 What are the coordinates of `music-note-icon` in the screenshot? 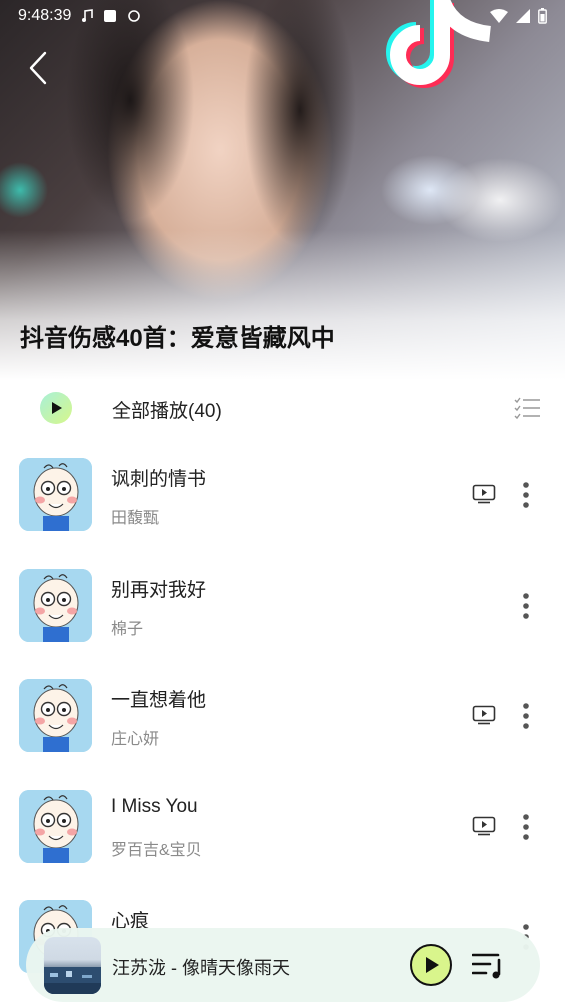 It's located at (88, 15).